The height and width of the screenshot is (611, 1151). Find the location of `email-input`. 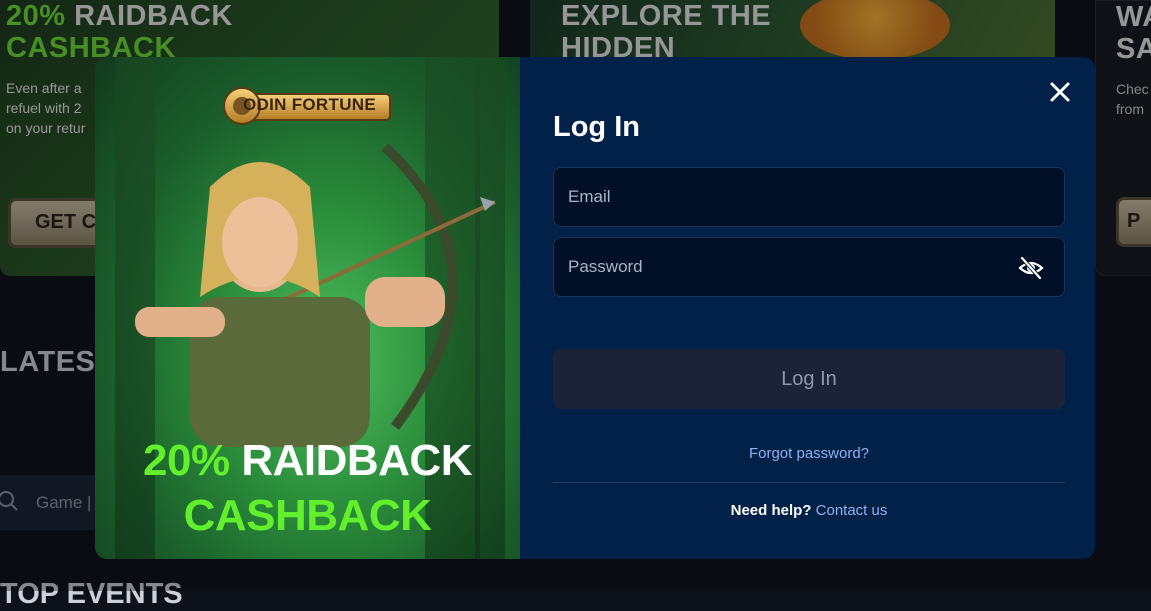

email-input is located at coordinates (809, 197).